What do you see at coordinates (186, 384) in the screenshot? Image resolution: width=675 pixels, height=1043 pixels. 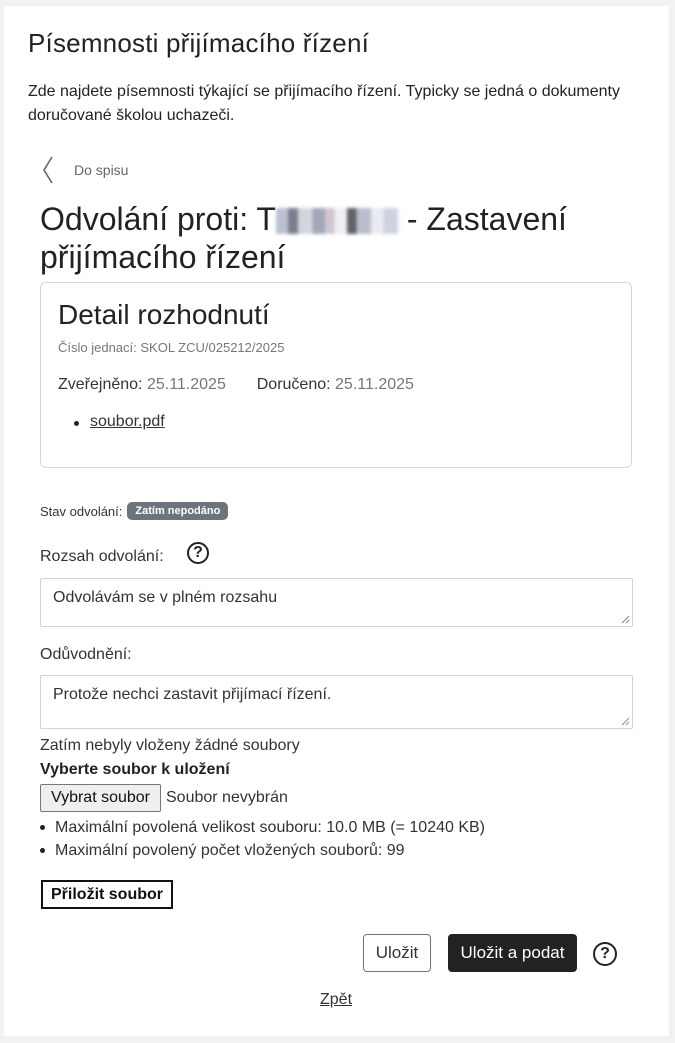 I see `published-value: 25.11.2025` at bounding box center [186, 384].